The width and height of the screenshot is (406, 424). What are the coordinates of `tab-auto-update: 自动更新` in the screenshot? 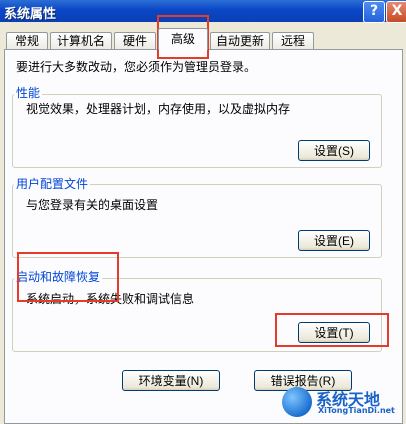 It's located at (240, 40).